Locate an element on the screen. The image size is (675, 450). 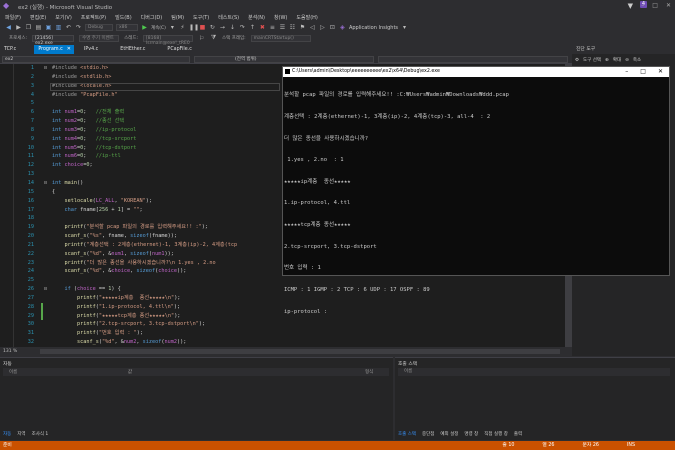
app-insights-button: Application Insights is located at coordinates (373, 28).